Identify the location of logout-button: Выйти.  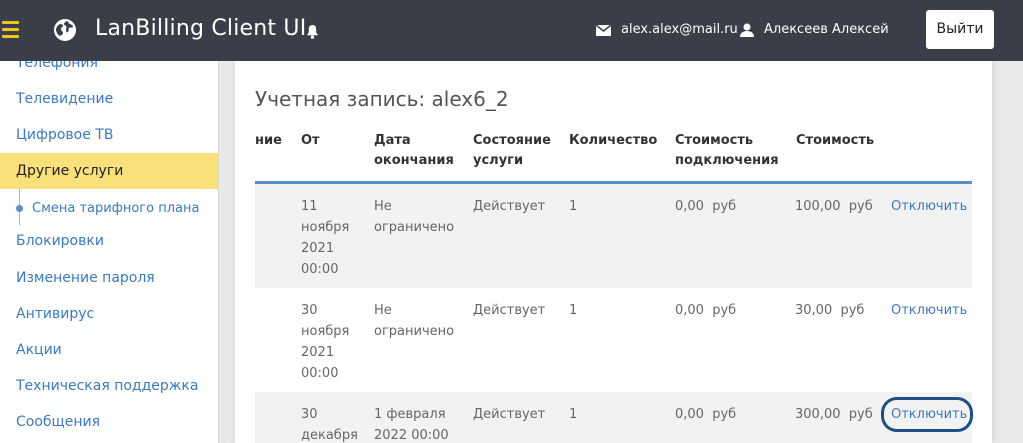
(960, 29).